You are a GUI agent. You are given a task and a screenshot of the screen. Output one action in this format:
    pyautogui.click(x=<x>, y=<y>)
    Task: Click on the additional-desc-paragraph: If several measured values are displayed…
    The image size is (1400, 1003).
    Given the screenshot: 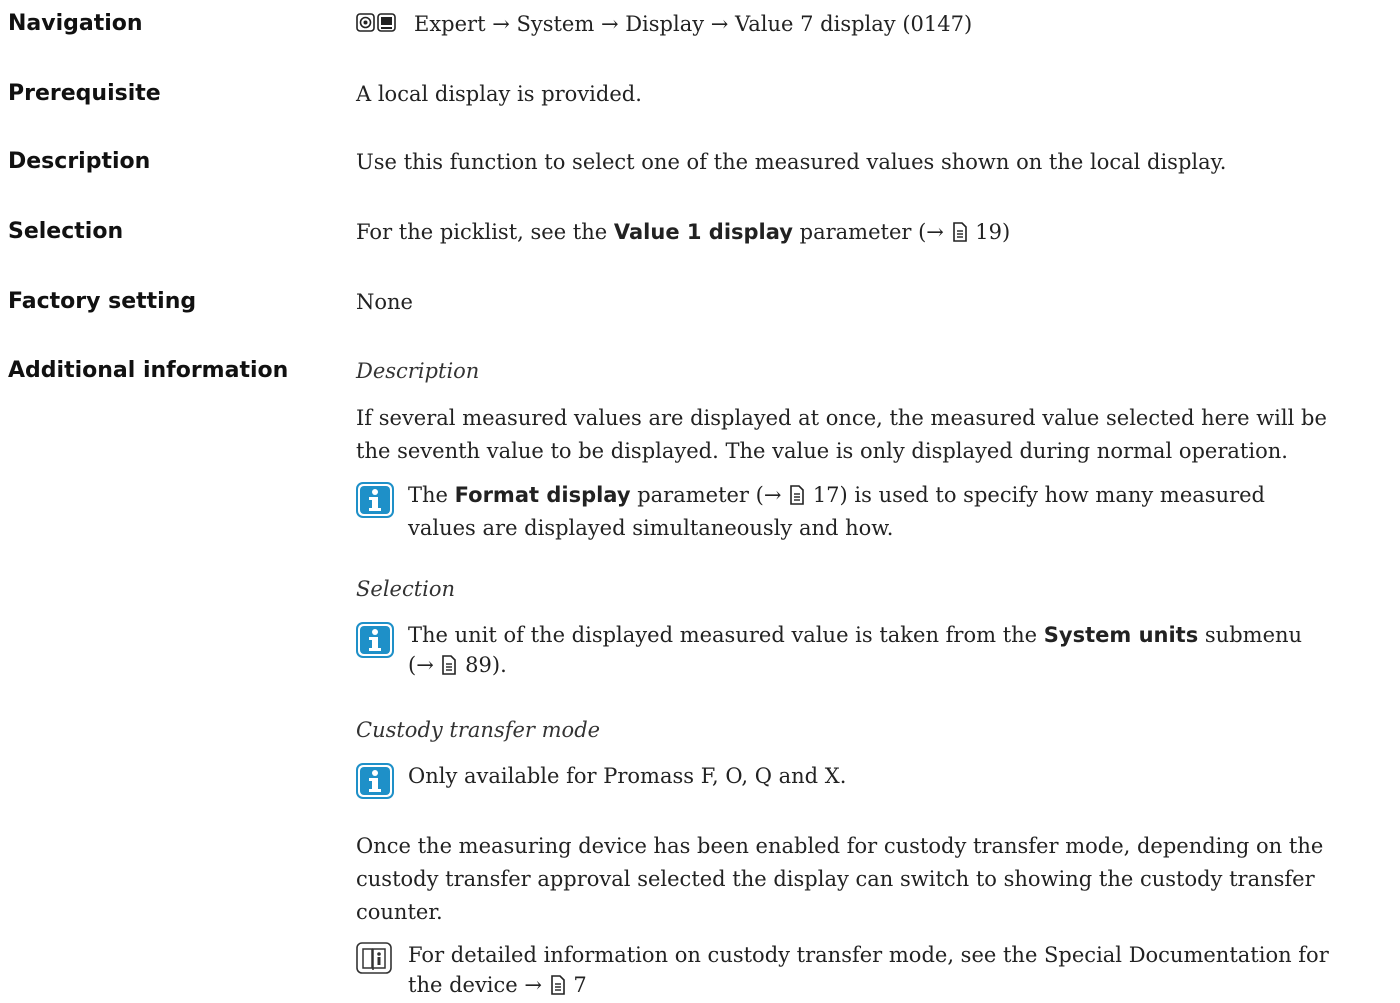 What is the action you would take?
    pyautogui.click(x=873, y=435)
    